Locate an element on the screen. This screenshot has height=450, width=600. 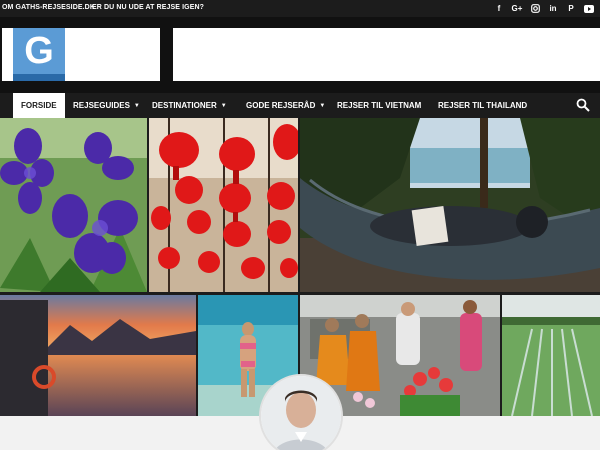
nav-item-label: GODE REJSERÅD is located at coordinates (281, 105).